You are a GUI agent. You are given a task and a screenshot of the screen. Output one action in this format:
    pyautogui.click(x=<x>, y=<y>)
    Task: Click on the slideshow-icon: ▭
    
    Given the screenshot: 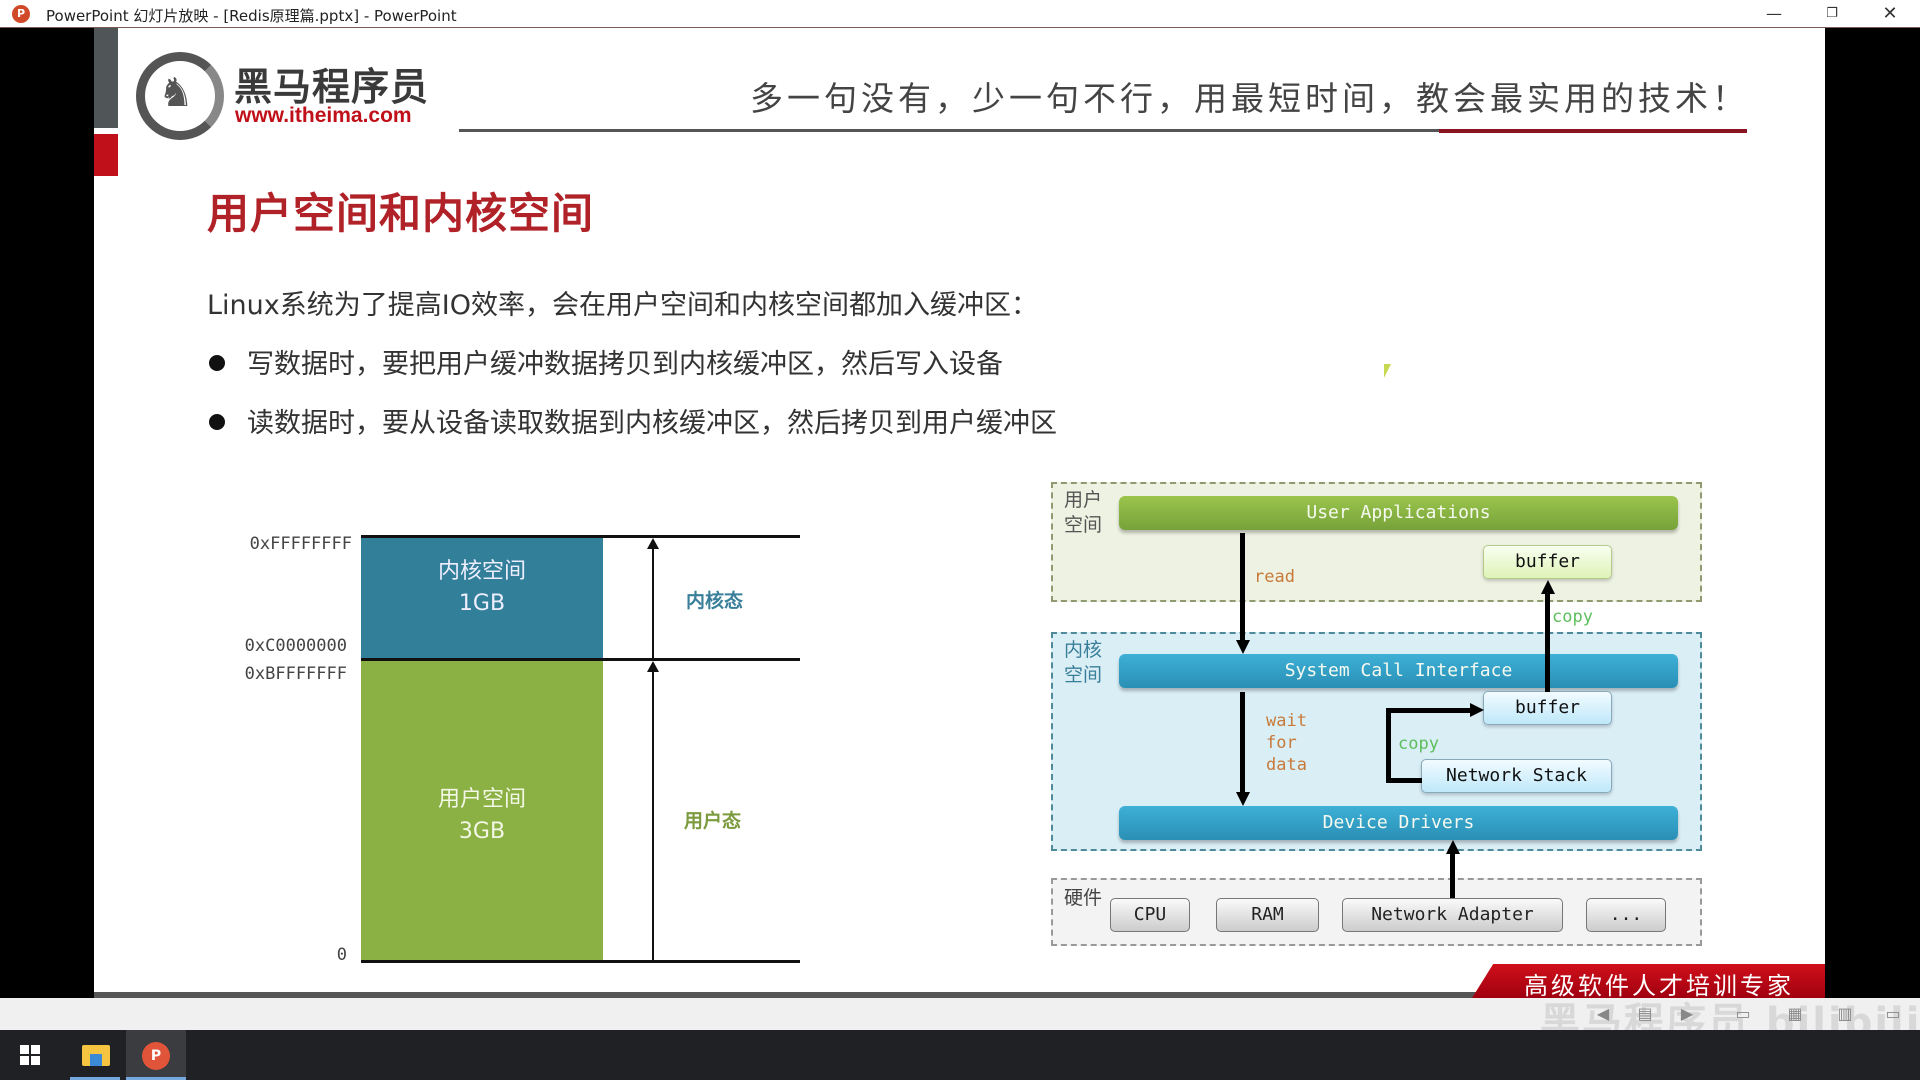 What is the action you would take?
    pyautogui.click(x=1893, y=1014)
    